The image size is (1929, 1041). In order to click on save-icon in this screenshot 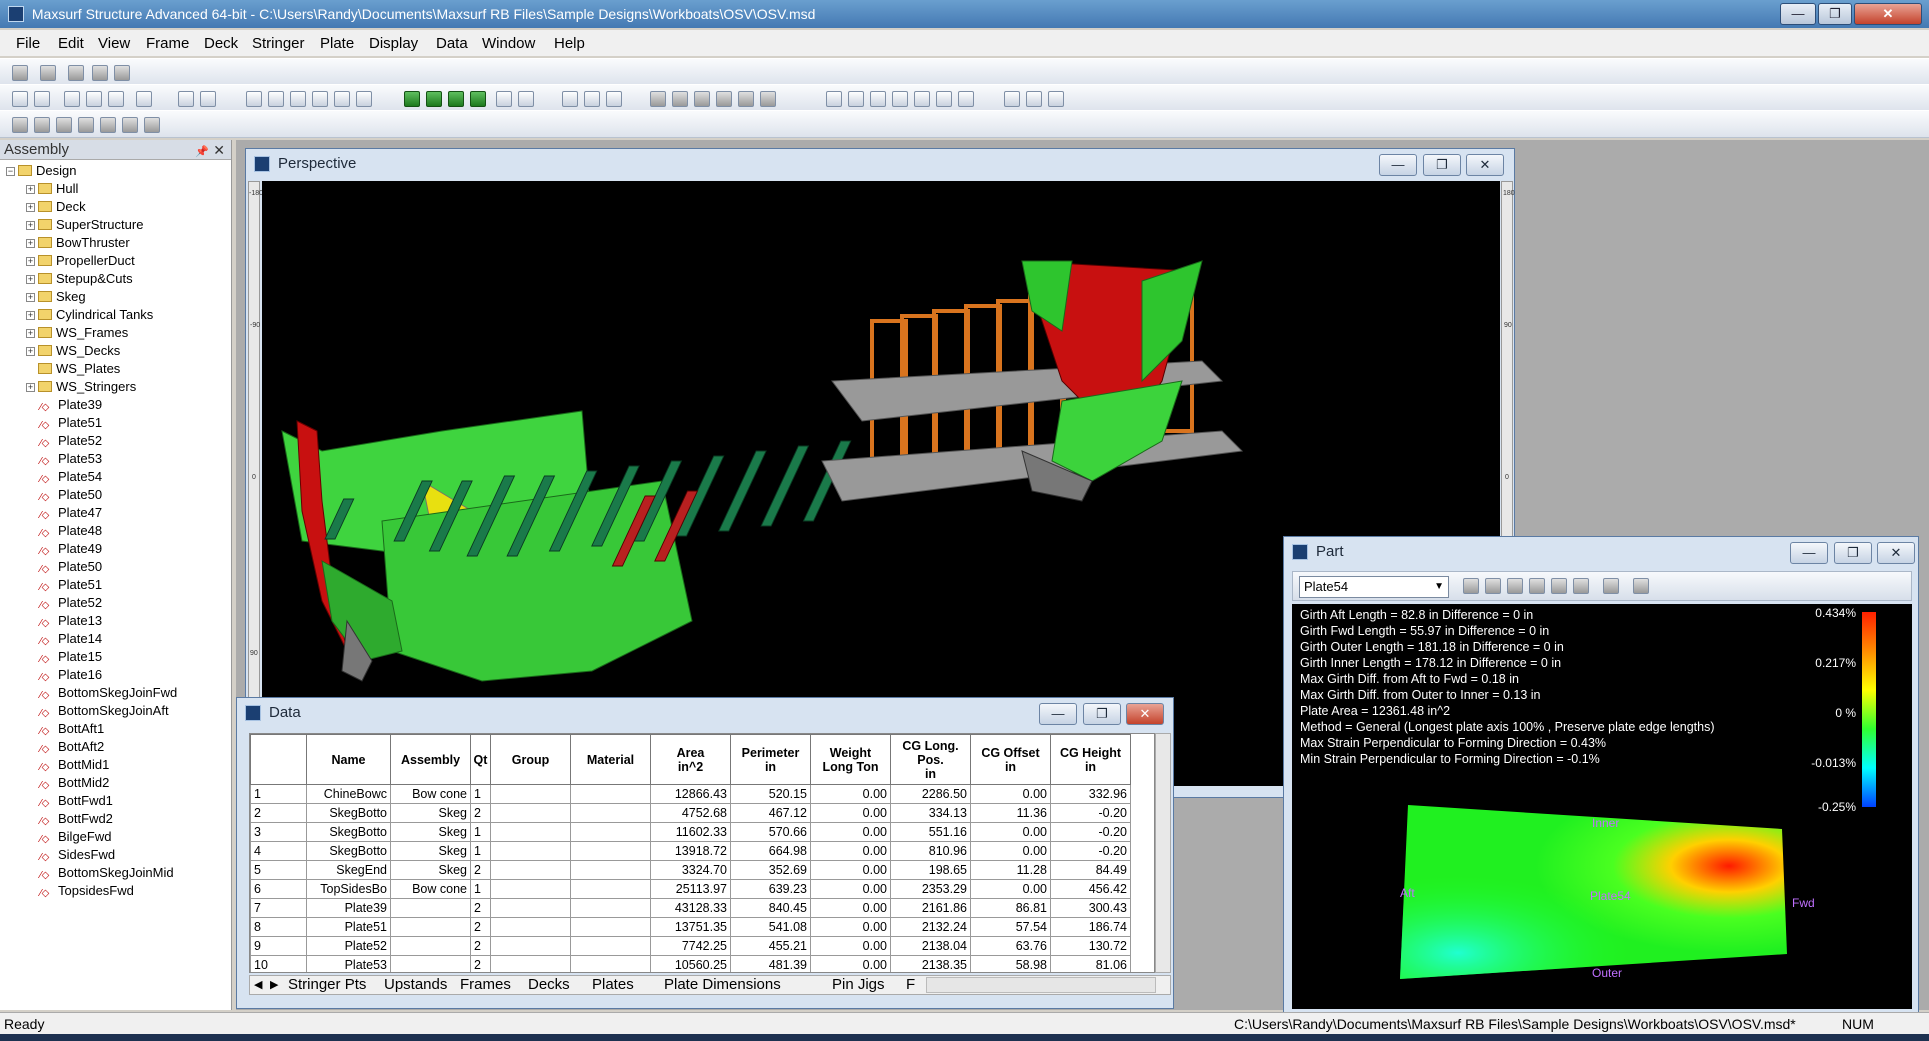, I will do `click(42, 99)`.